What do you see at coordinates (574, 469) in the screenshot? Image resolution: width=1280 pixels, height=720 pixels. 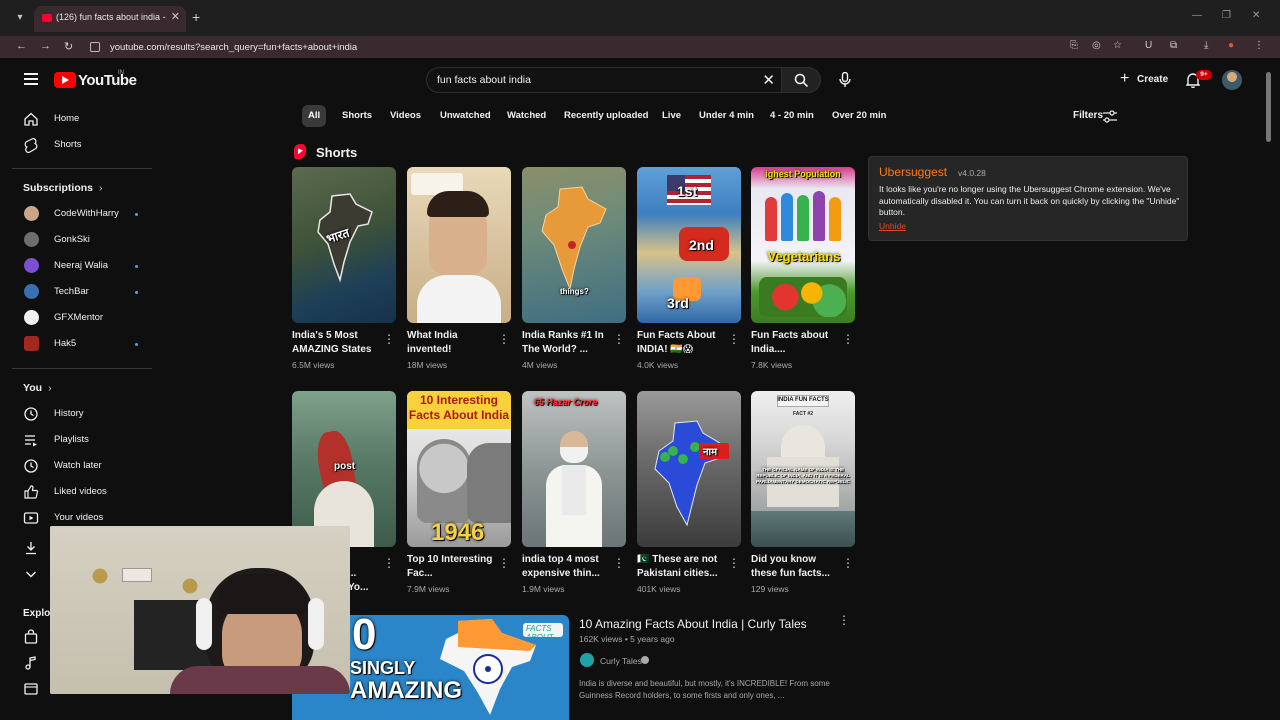 I see `short-thumbnail: 65 Hazar Crore` at bounding box center [574, 469].